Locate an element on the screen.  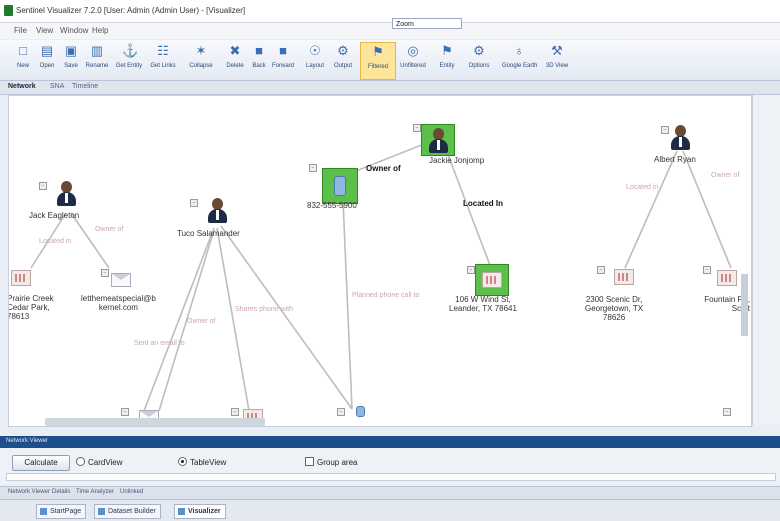
collapse-icon: ✶ is located at coordinates (201, 50).